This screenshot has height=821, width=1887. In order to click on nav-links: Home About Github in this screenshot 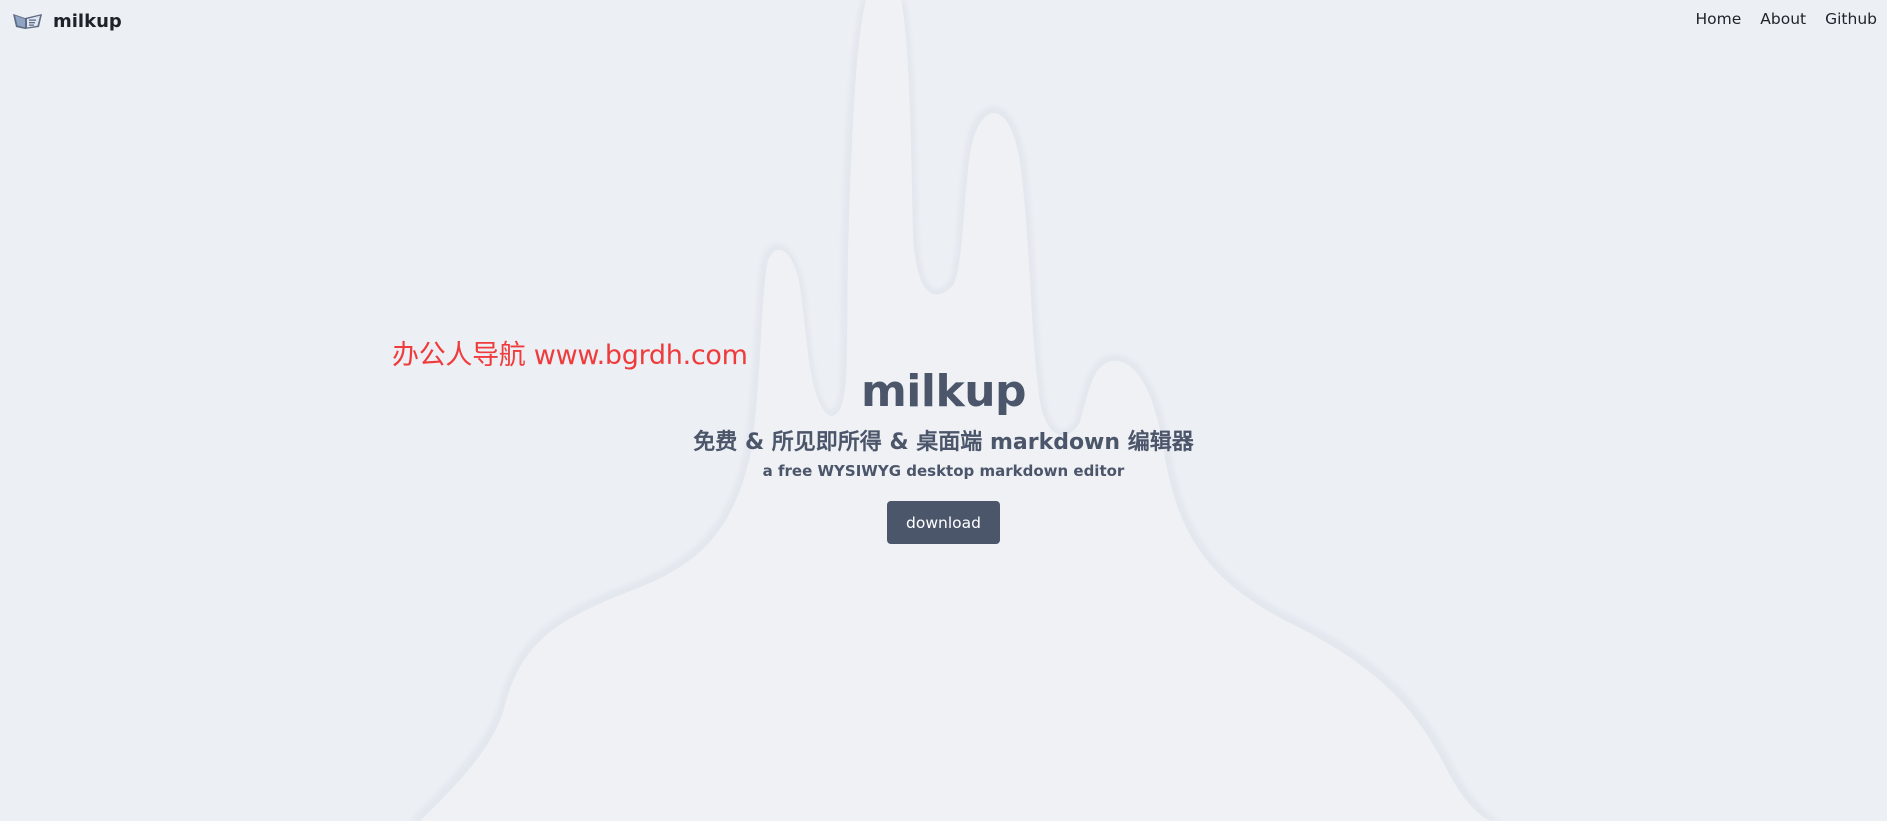, I will do `click(1787, 19)`.